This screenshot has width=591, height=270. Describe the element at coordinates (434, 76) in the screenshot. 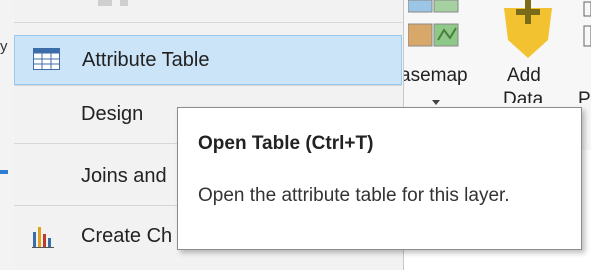

I see `basemap-label: asemap` at that location.